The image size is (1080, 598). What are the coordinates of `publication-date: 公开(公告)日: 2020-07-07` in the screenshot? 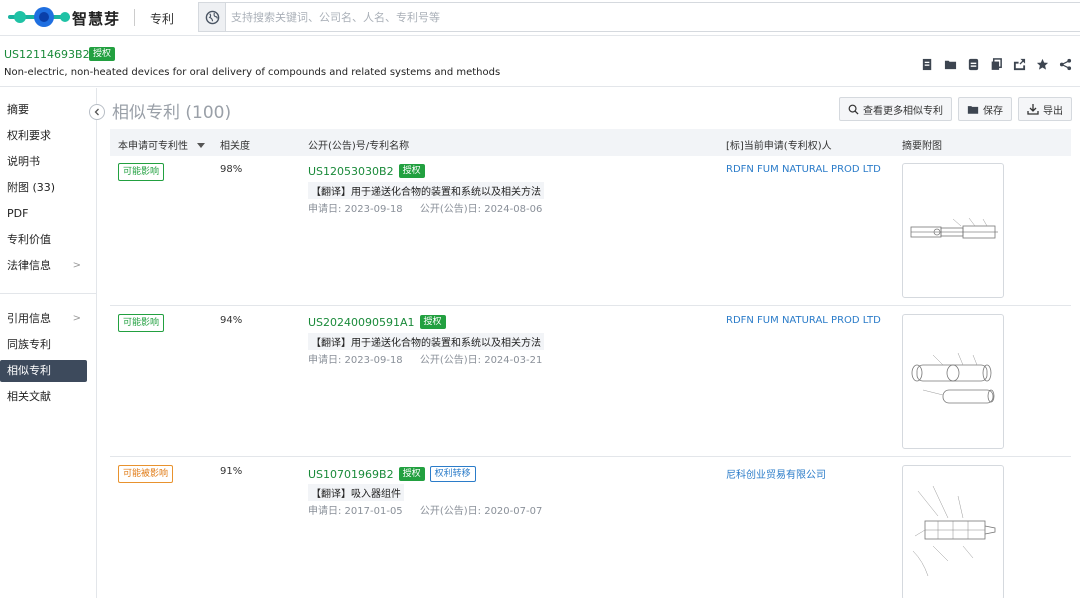 It's located at (481, 511).